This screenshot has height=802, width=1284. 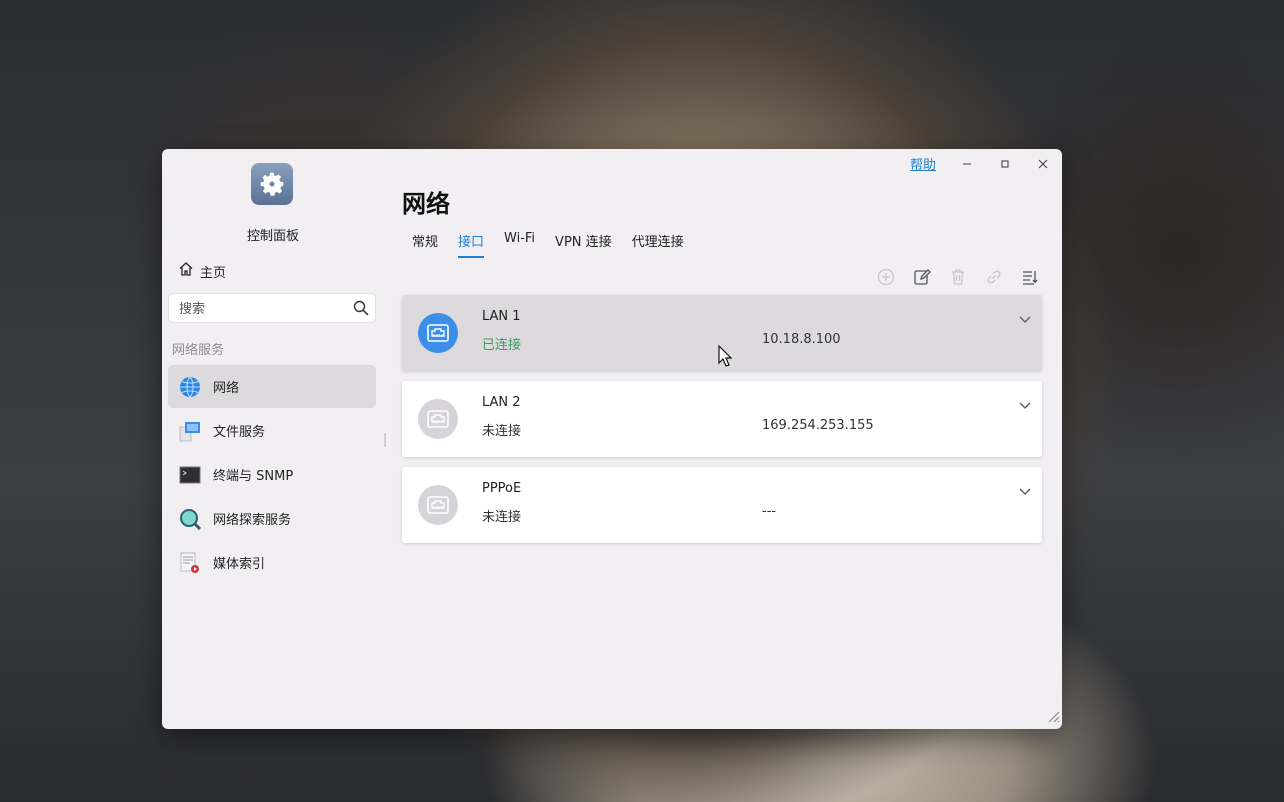 What do you see at coordinates (239, 564) in the screenshot?
I see `sidebar-item-label: 媒体索引` at bounding box center [239, 564].